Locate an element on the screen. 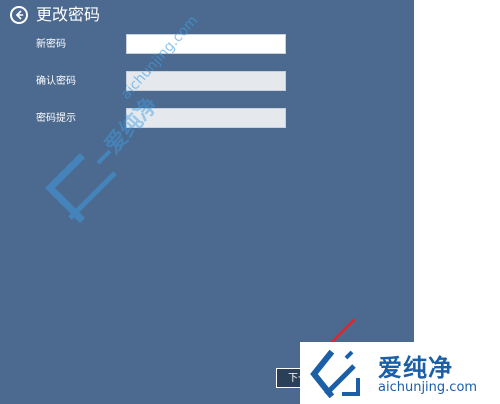 The height and width of the screenshot is (404, 500). brand-name-cn: 爱纯净 is located at coordinates (415, 368).